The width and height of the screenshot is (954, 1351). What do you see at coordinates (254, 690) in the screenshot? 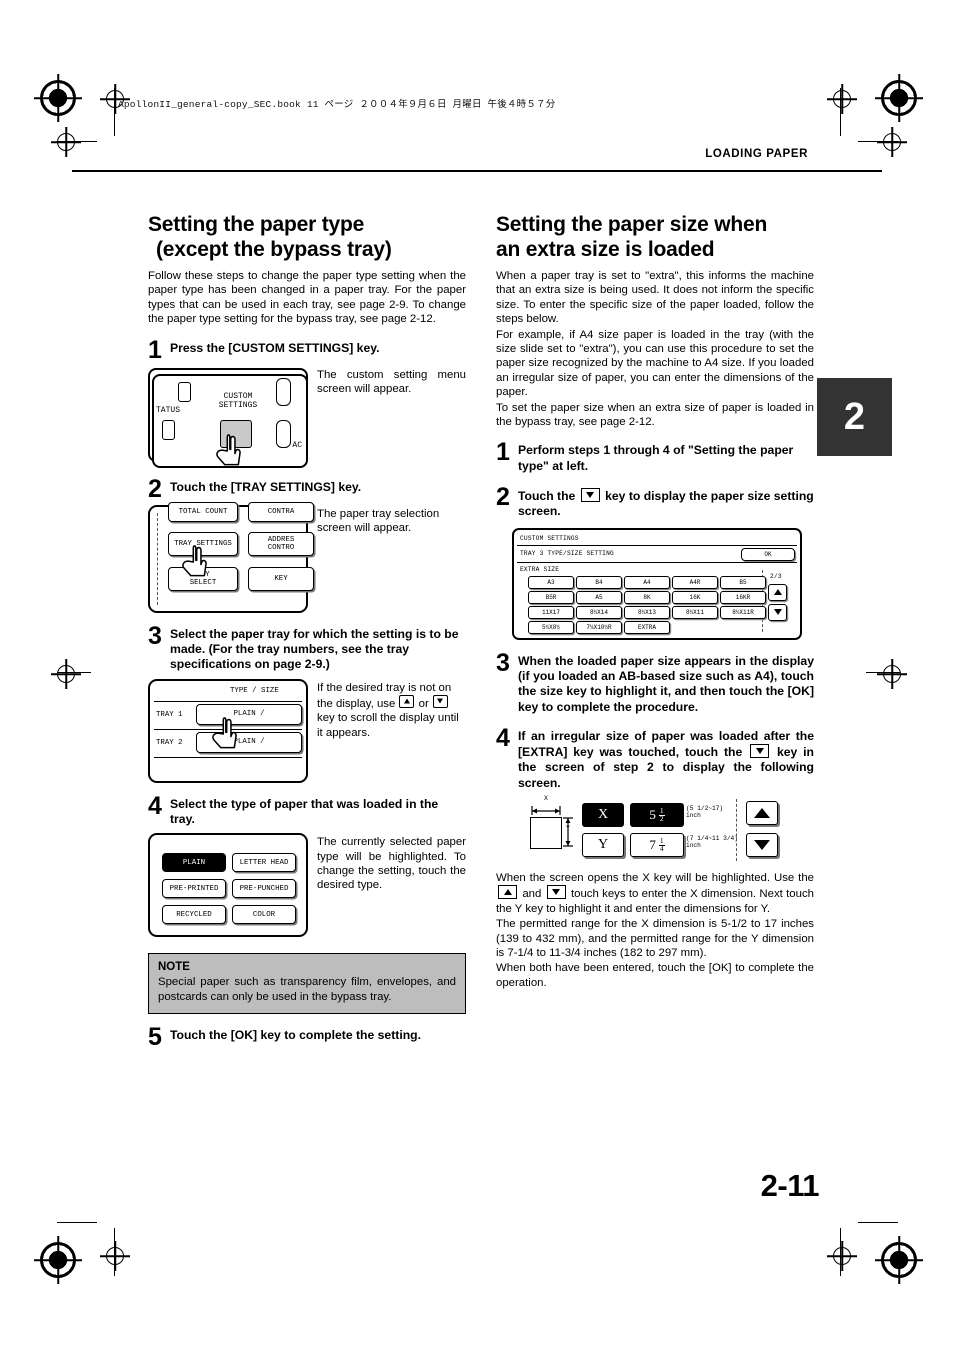
I see `tray-screen-column-header: TYPE / SIZE` at bounding box center [254, 690].